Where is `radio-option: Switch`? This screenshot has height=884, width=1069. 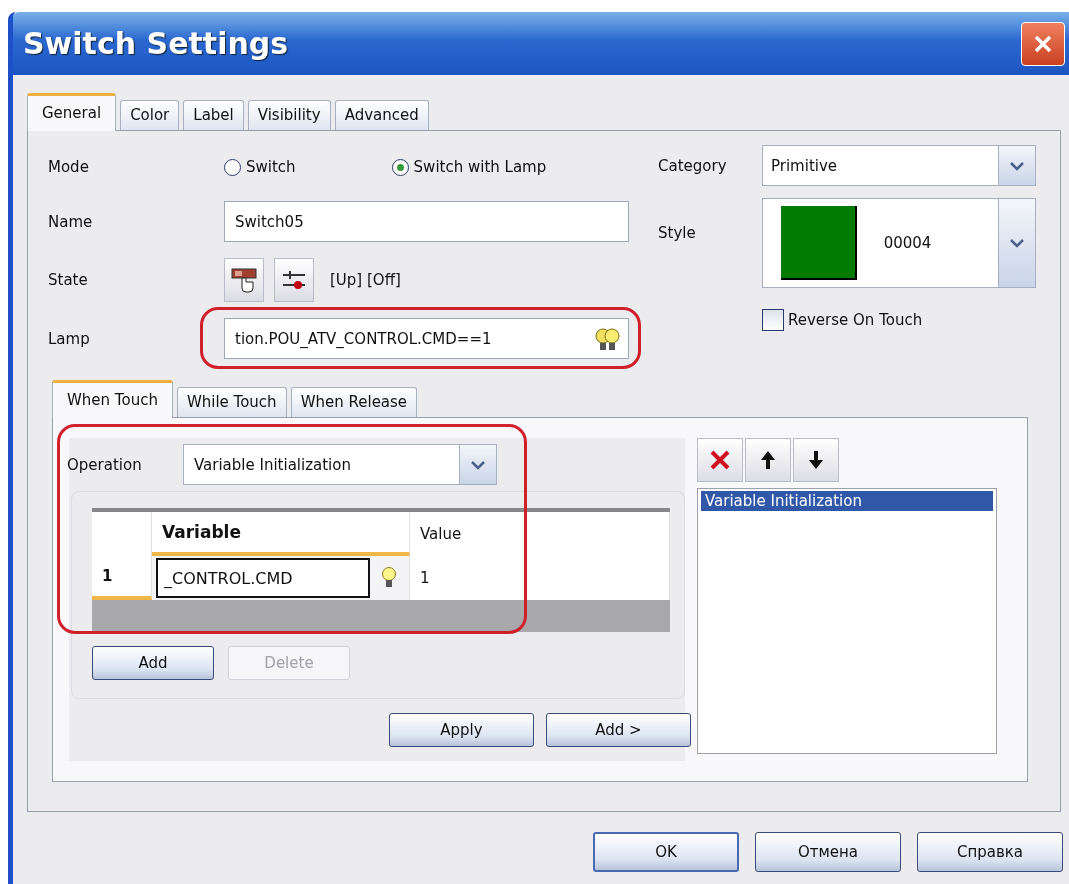 radio-option: Switch is located at coordinates (260, 167).